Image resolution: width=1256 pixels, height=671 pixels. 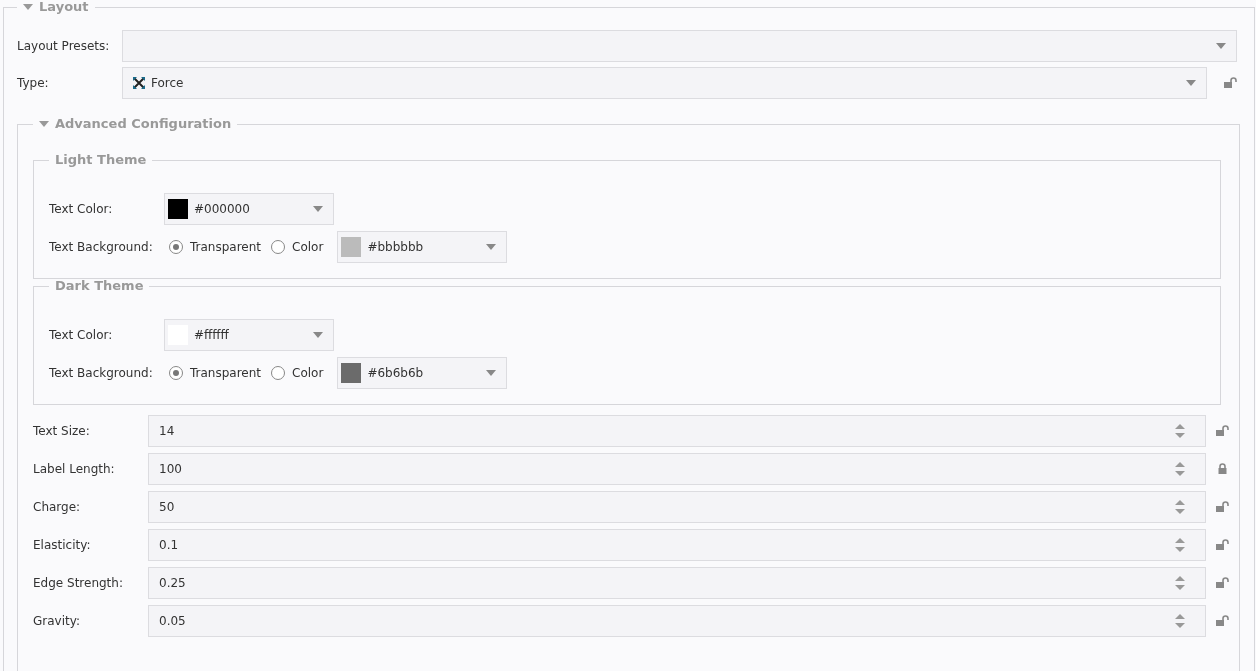 I want to click on field-value: 50, so click(x=167, y=507).